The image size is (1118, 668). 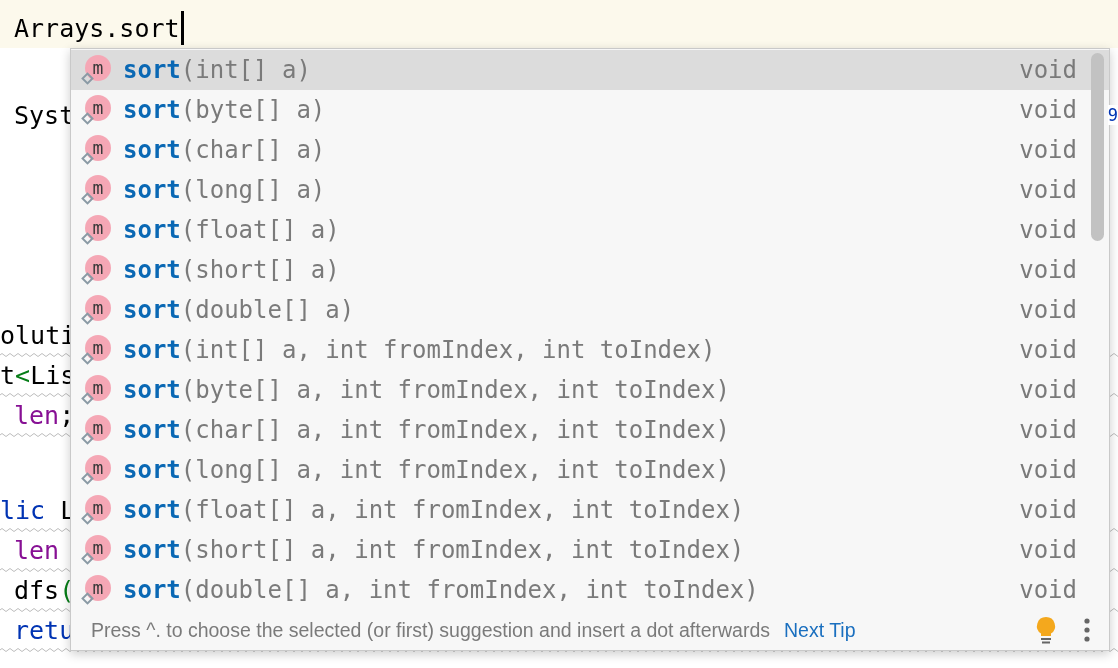 What do you see at coordinates (37, 550) in the screenshot?
I see `code-line: len` at bounding box center [37, 550].